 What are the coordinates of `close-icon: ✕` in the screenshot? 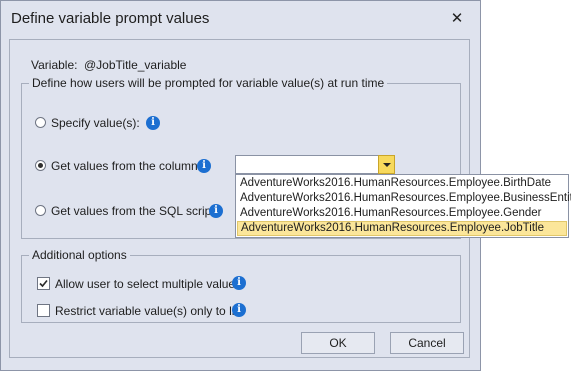 It's located at (457, 19).